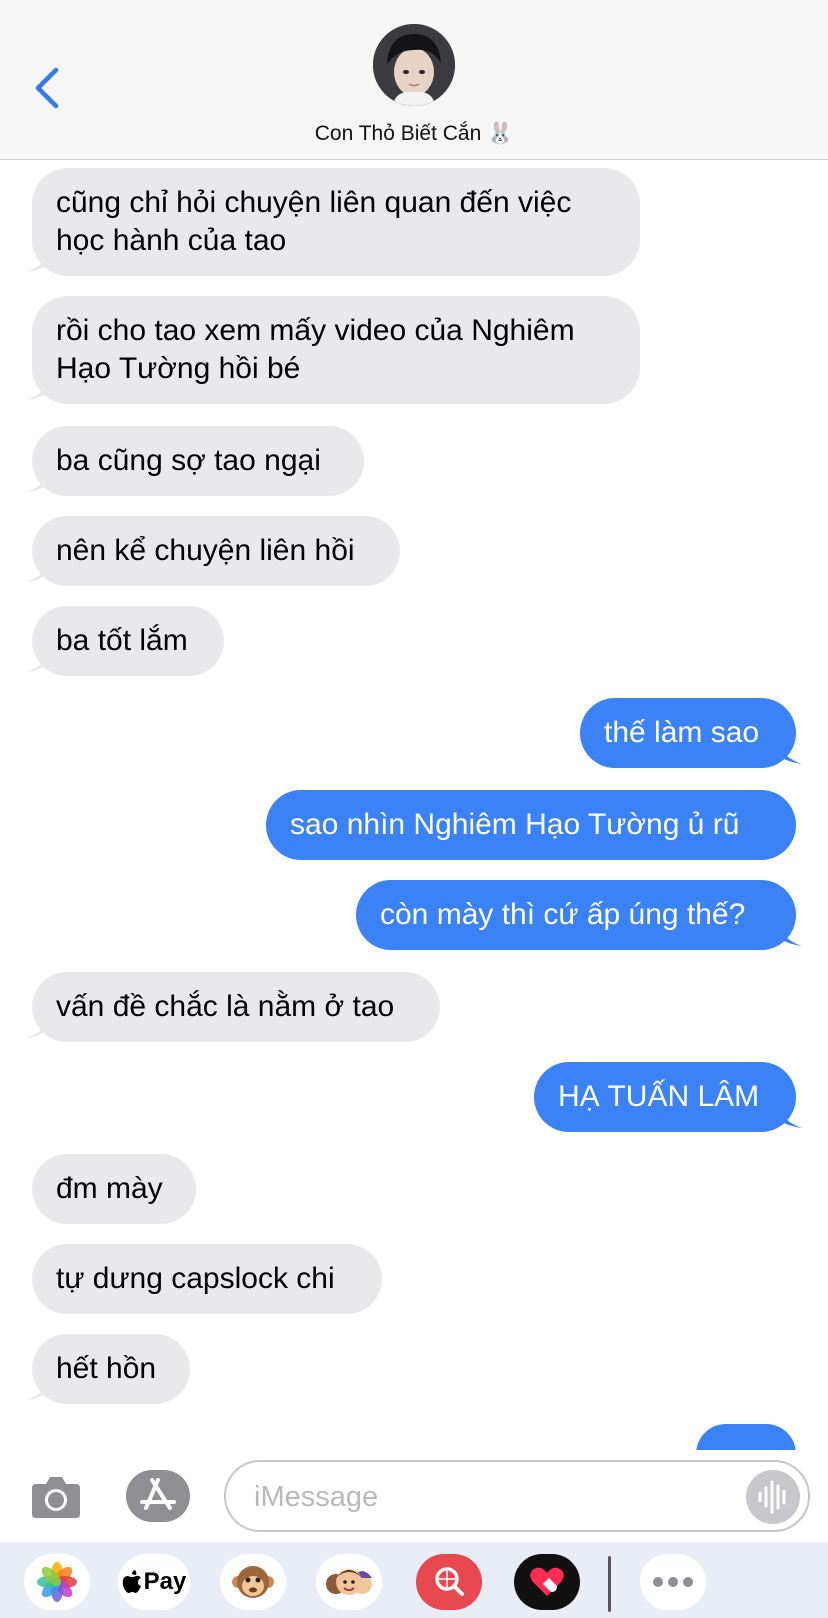 The image size is (828, 1618). I want to click on camera-button, so click(56, 1496).